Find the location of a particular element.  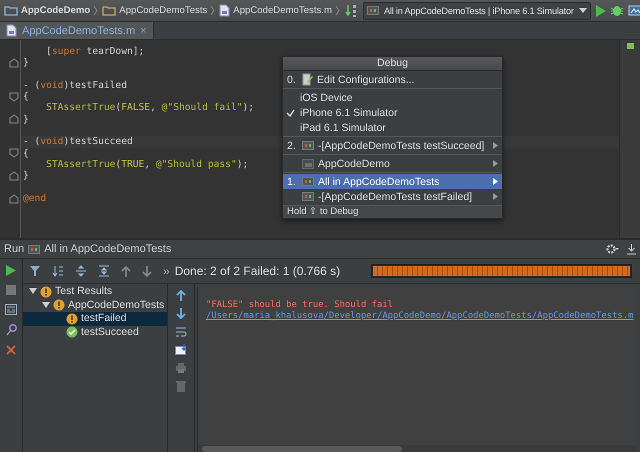

test-status: Done: 2 of 2 Failed: 1 (0.766 s) is located at coordinates (257, 271).